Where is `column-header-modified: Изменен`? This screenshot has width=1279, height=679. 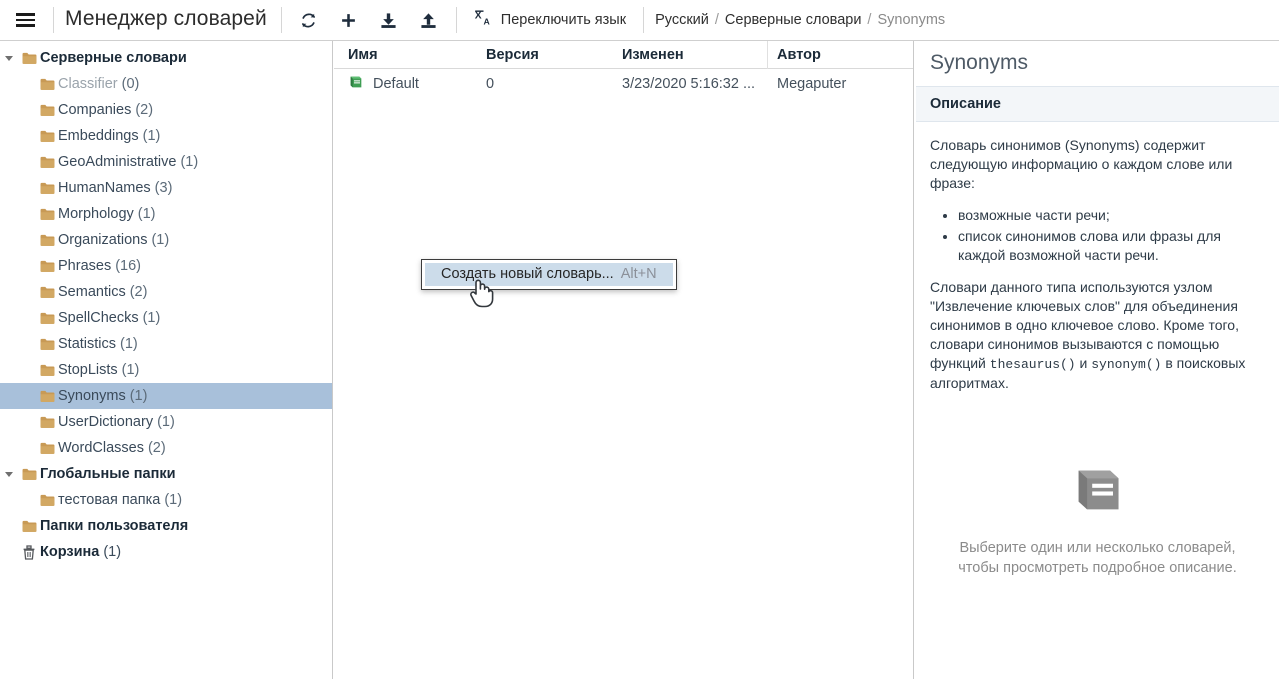 column-header-modified: Изменен is located at coordinates (694, 55).